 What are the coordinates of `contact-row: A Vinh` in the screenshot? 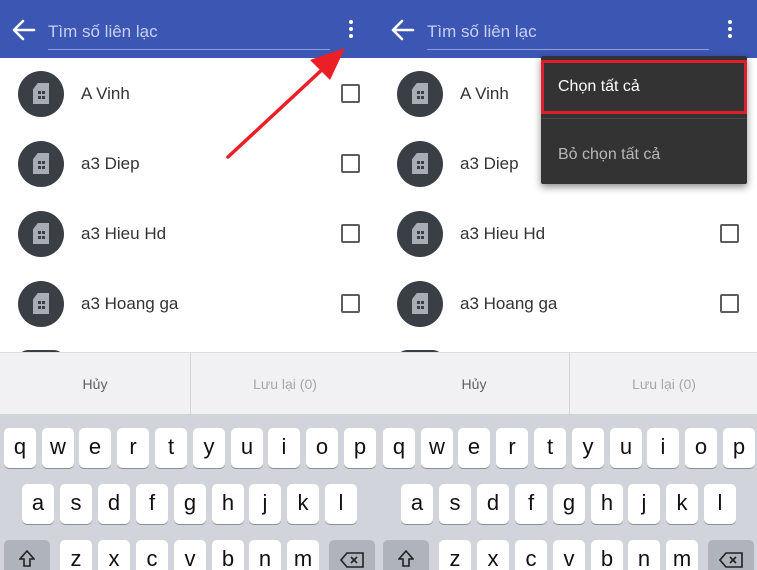 It's located at (189, 93).